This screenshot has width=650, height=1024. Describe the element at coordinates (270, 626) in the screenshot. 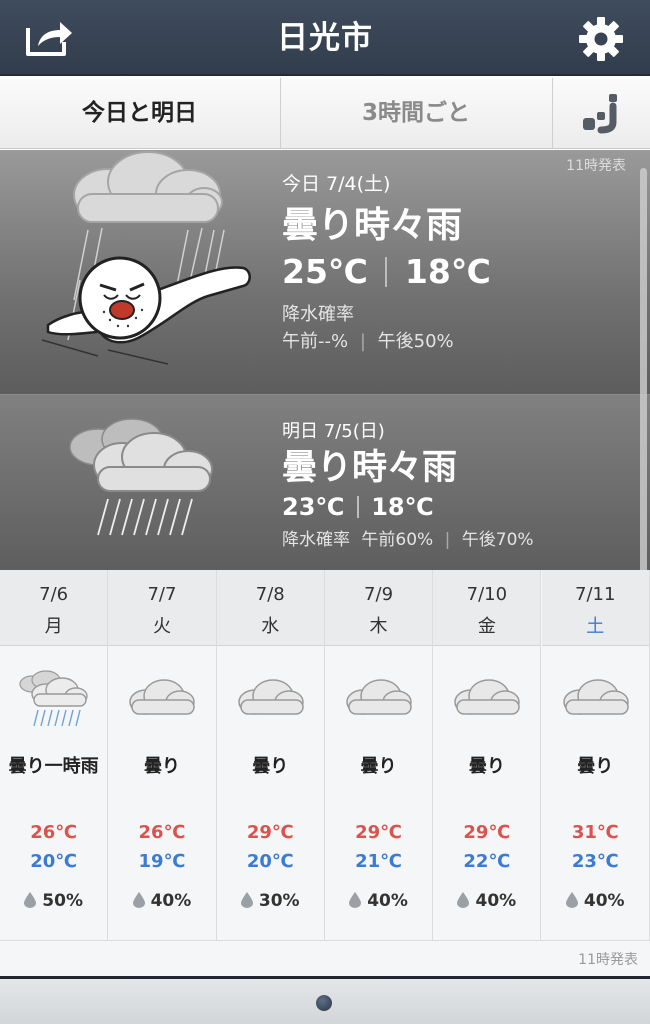

I see `day-weekday: 水` at that location.